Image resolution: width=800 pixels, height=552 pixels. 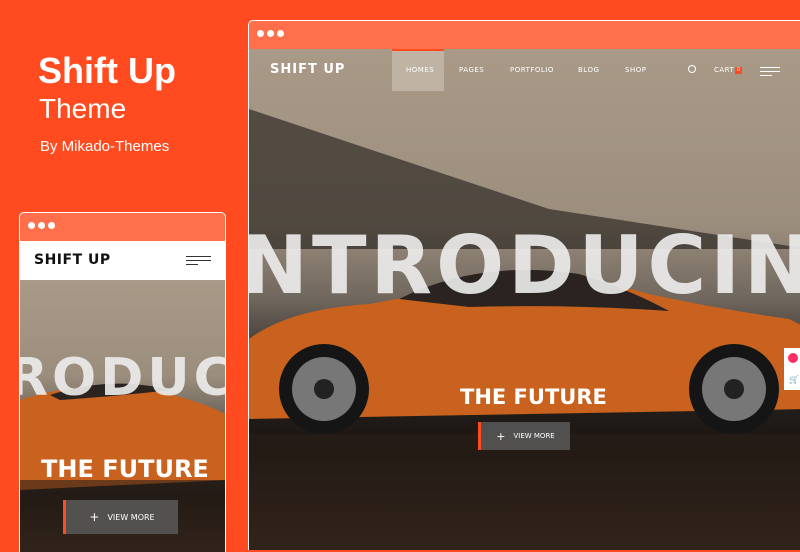 I want to click on side-widget: 🛒, so click(x=792, y=369).